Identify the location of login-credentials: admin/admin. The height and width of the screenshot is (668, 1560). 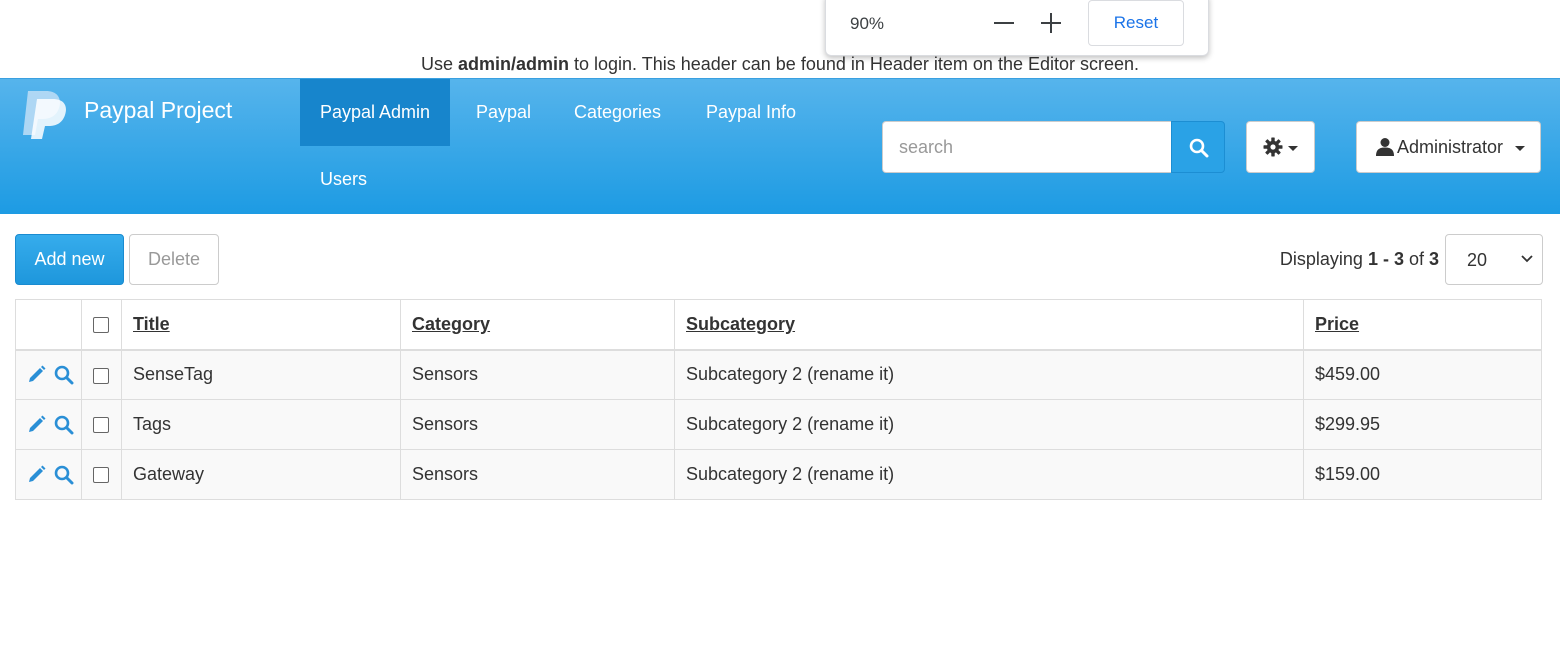
(513, 64).